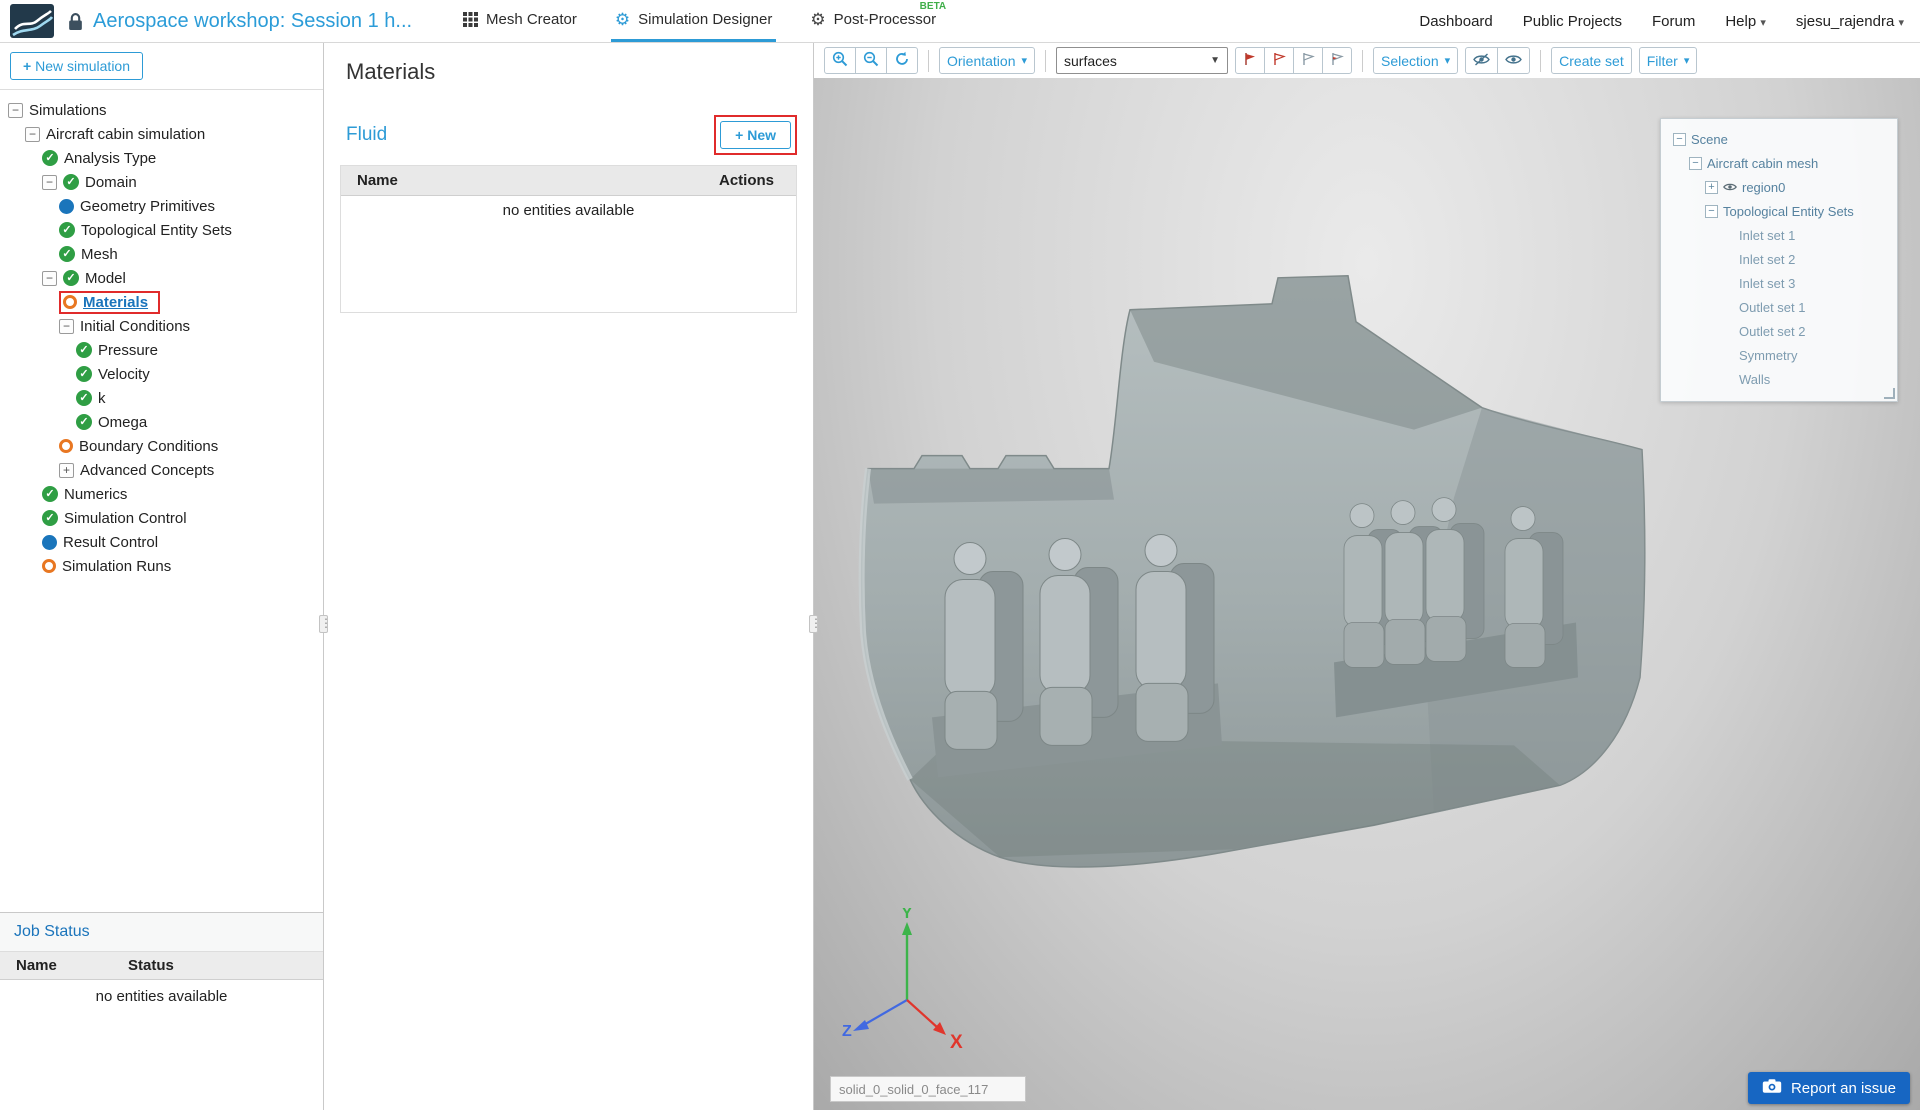 The width and height of the screenshot is (1920, 1110). Describe the element at coordinates (1572, 21) in the screenshot. I see `nav-item-public-projects: Public Projects` at that location.